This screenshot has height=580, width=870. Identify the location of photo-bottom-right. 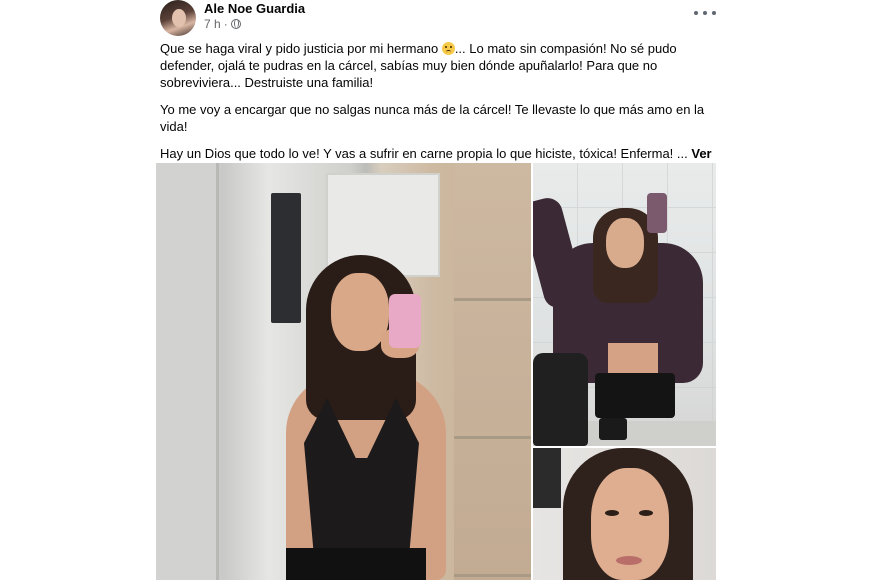
(624, 514).